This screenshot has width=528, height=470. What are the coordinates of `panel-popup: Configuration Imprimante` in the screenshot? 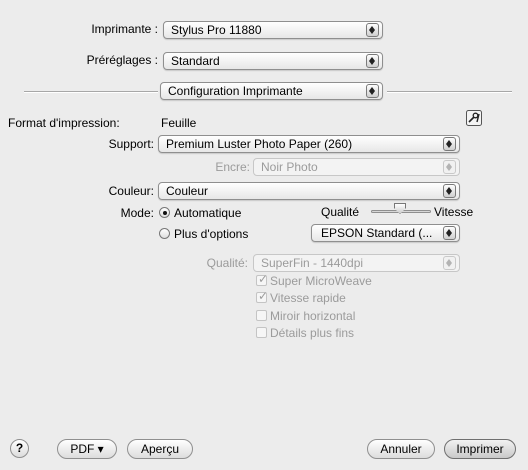 It's located at (271, 91).